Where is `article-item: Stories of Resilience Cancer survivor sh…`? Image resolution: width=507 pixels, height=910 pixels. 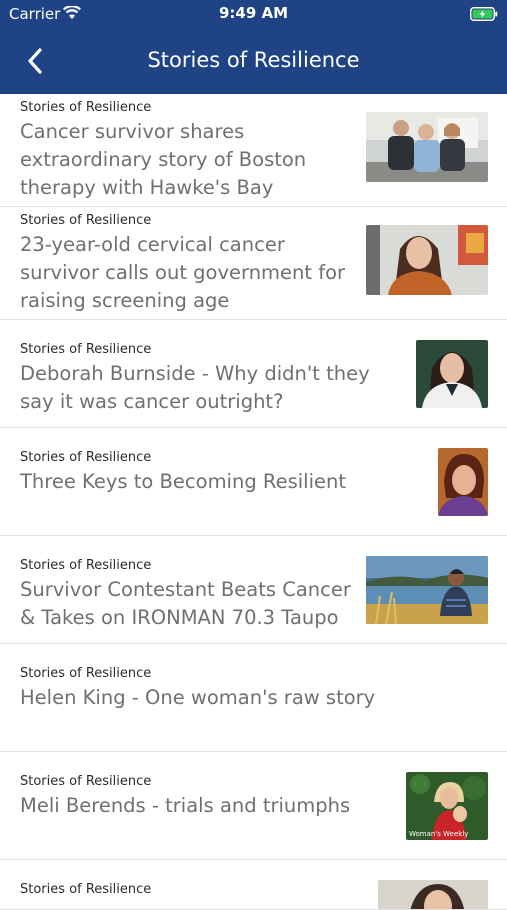 article-item: Stories of Resilience Cancer survivor sh… is located at coordinates (253, 150).